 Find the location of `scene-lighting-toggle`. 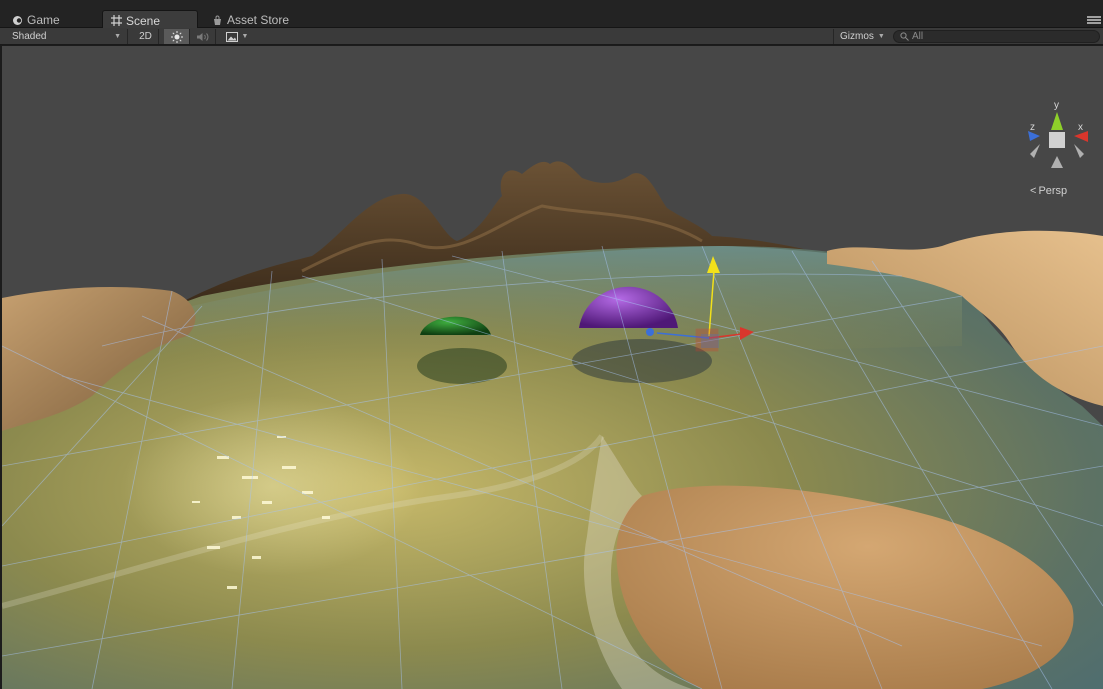

scene-lighting-toggle is located at coordinates (177, 36).